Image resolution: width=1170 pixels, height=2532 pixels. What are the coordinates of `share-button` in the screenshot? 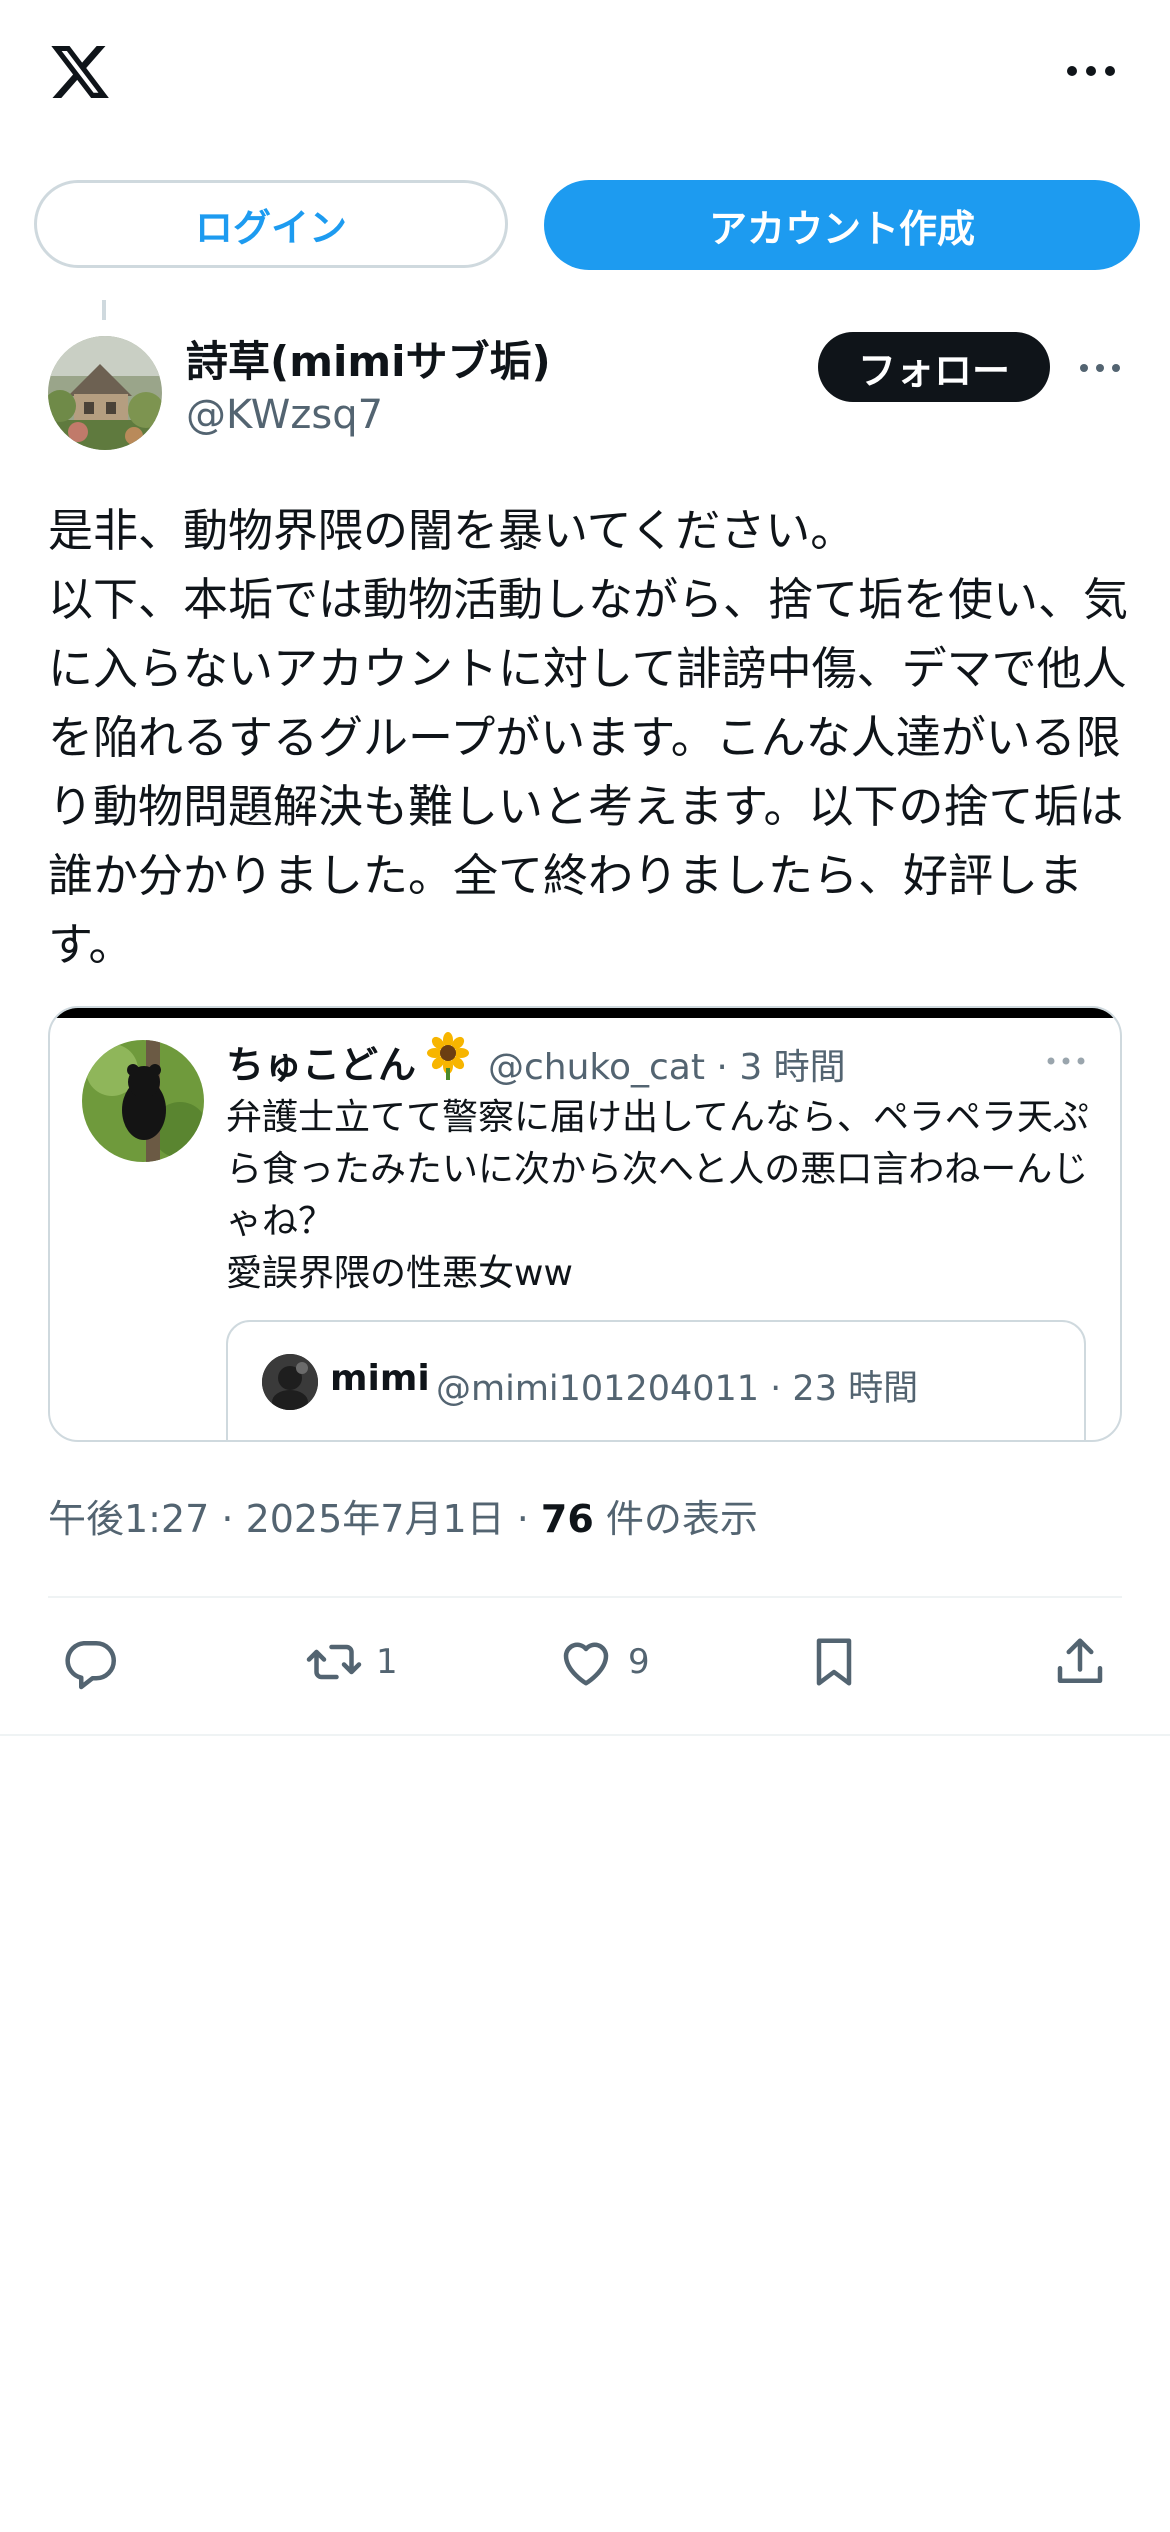 It's located at (1080, 1662).